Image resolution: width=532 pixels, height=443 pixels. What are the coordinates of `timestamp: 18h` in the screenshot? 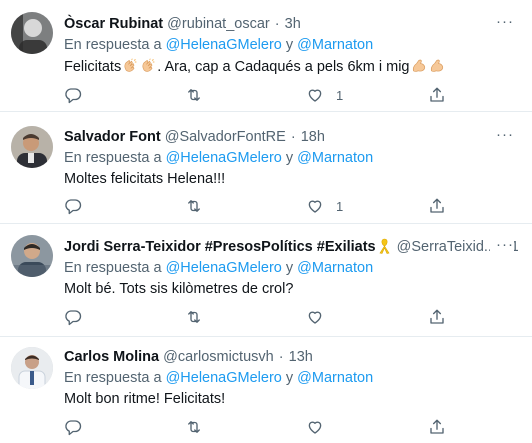 It's located at (313, 137).